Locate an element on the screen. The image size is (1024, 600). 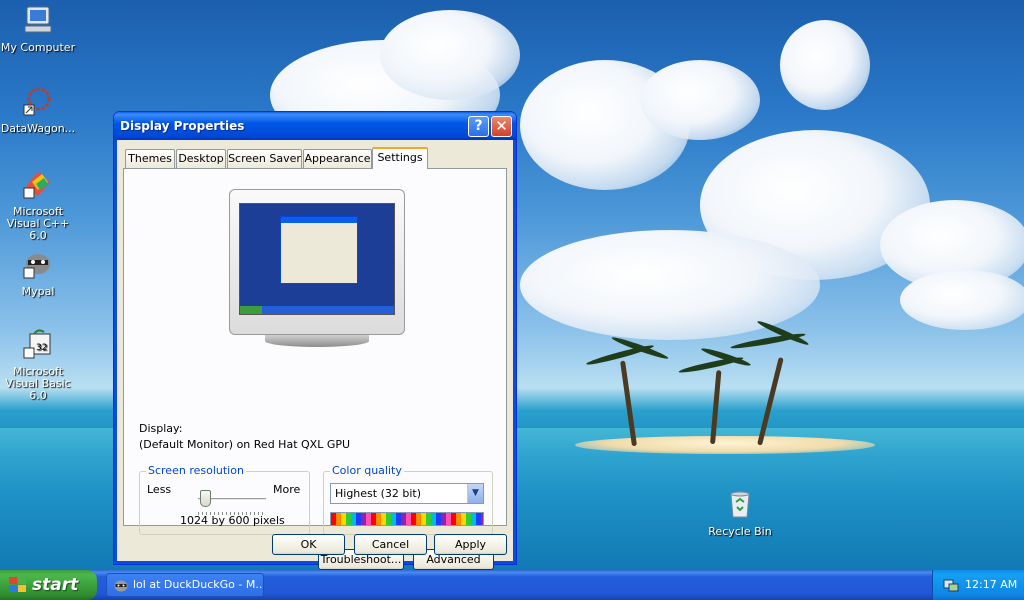
color-preview-bar is located at coordinates (407, 519).